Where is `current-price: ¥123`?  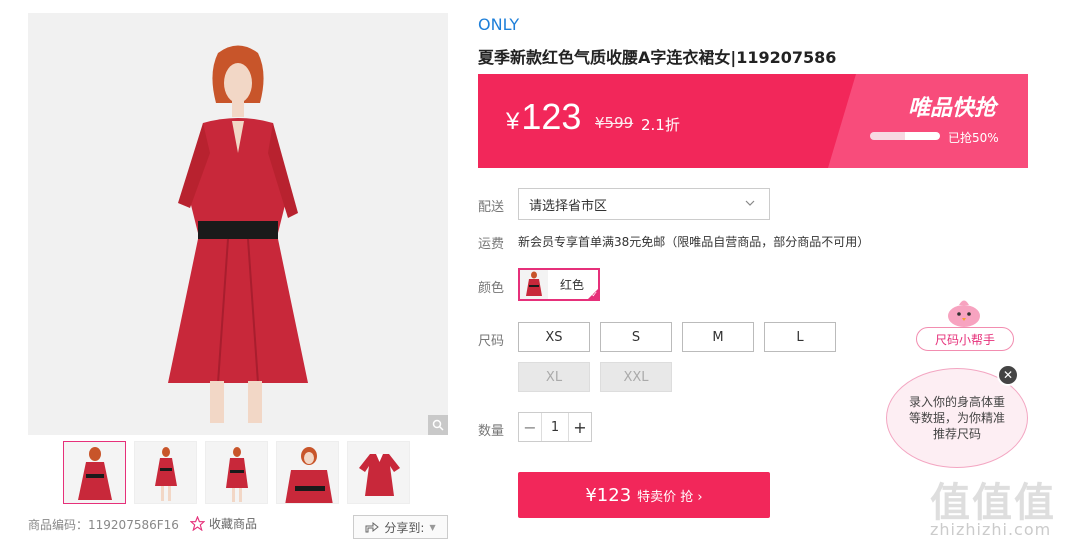
current-price: ¥123 is located at coordinates (543, 117).